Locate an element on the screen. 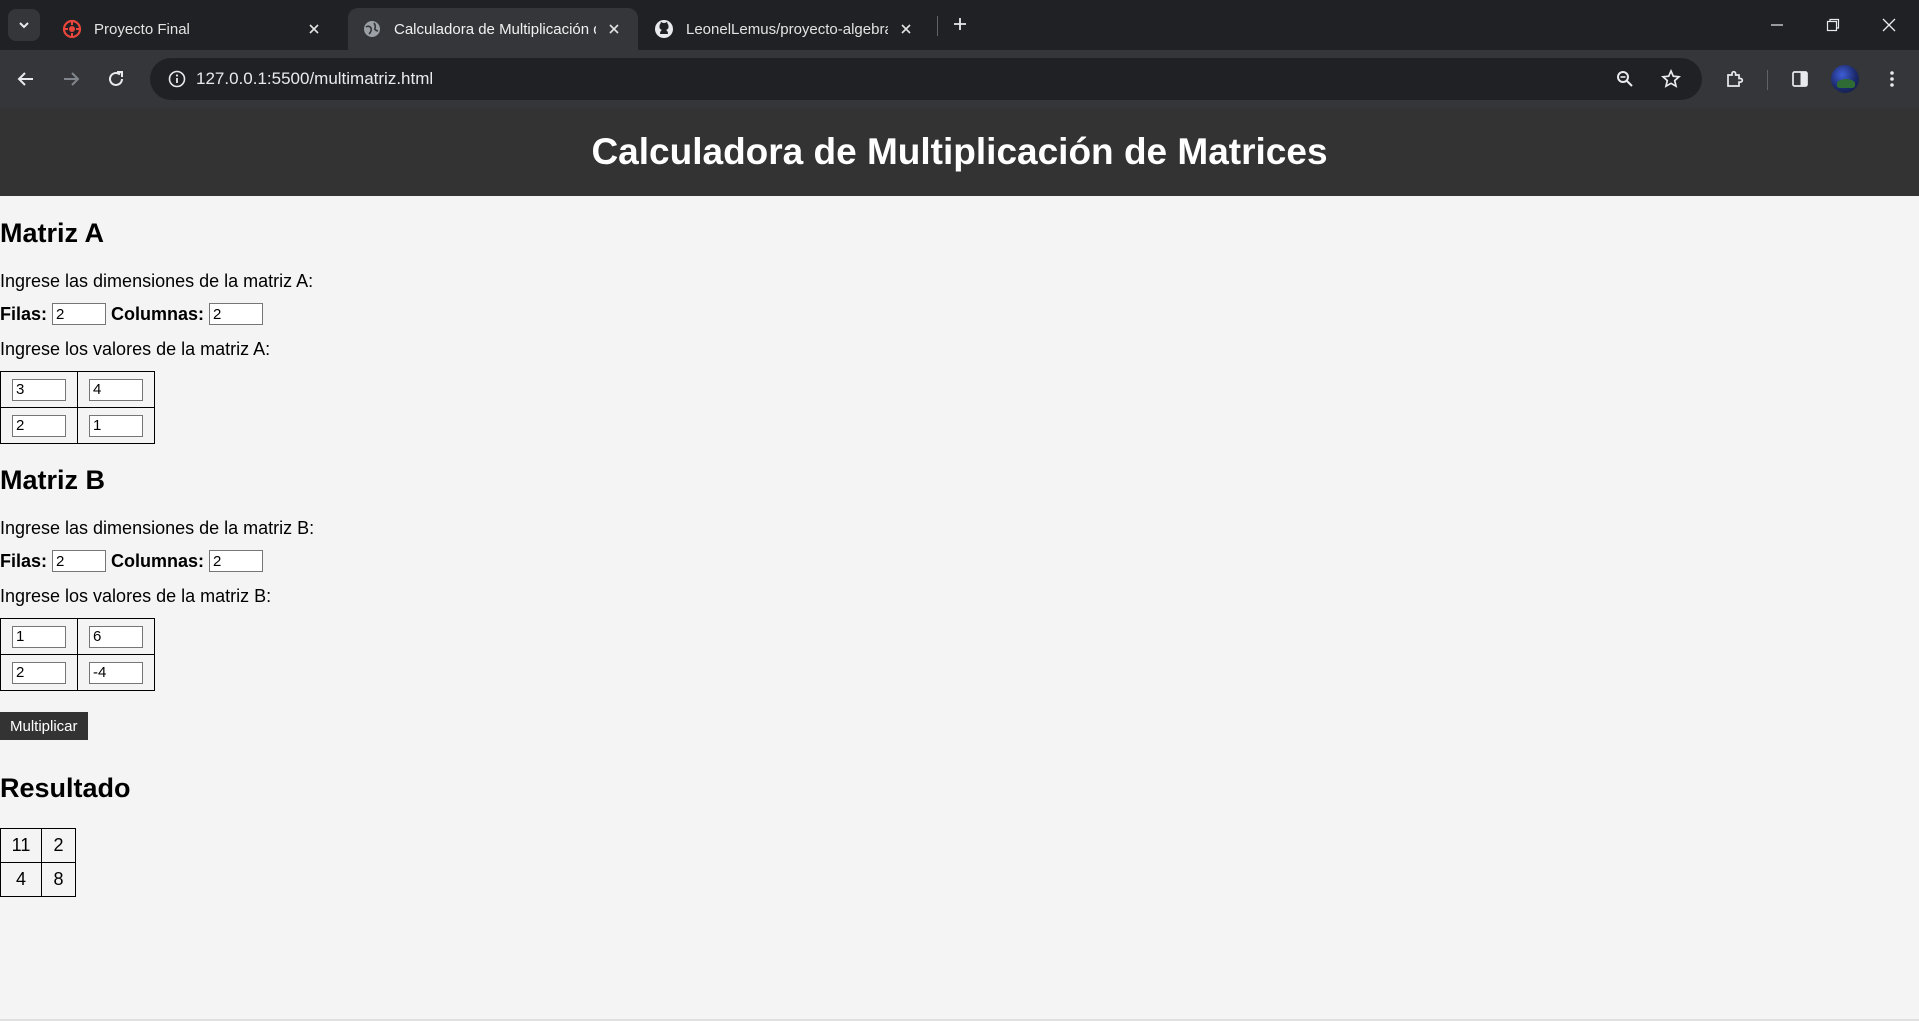 The height and width of the screenshot is (1021, 1919). tab-title: LeonelLemus/proyecto-algebra is located at coordinates (787, 29).